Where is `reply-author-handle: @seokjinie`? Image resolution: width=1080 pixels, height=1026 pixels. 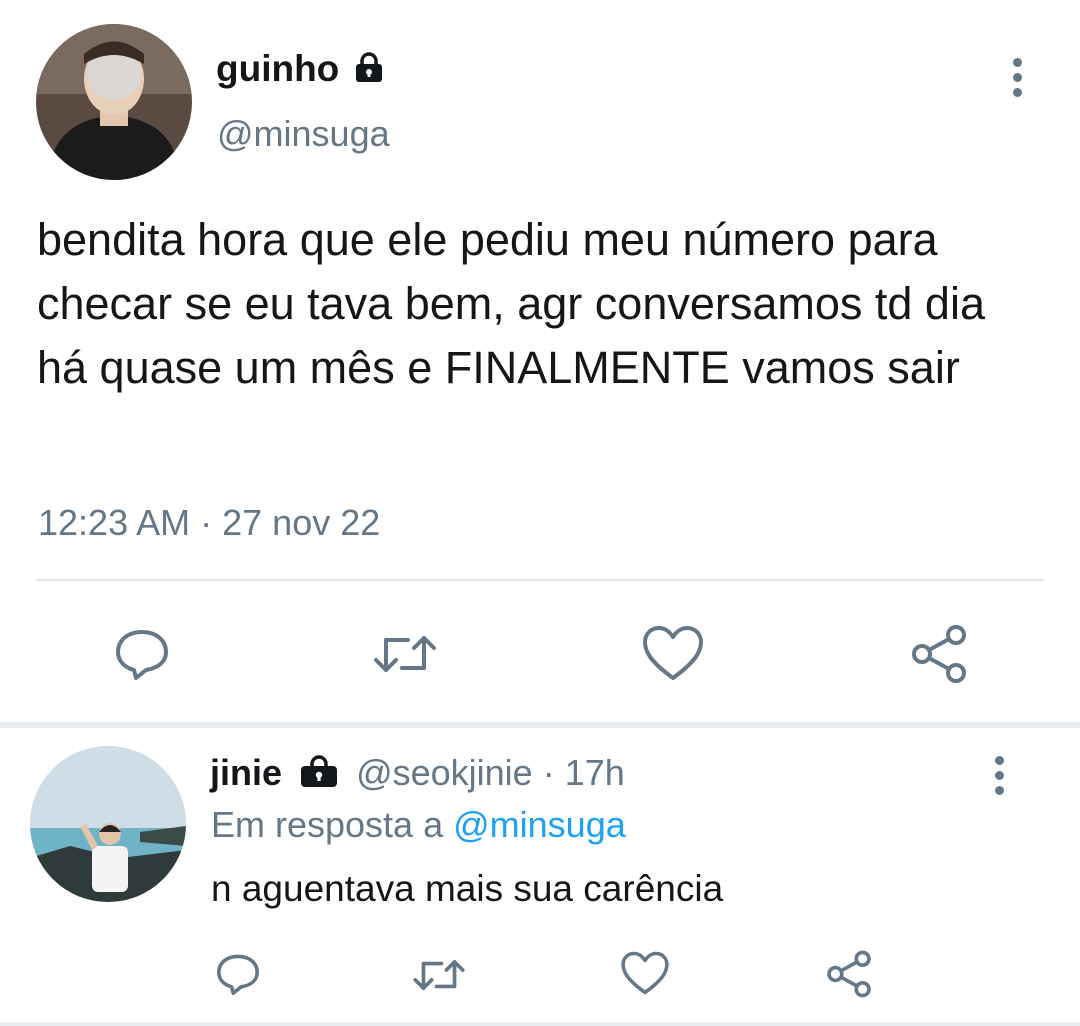
reply-author-handle: @seokjinie is located at coordinates (444, 772).